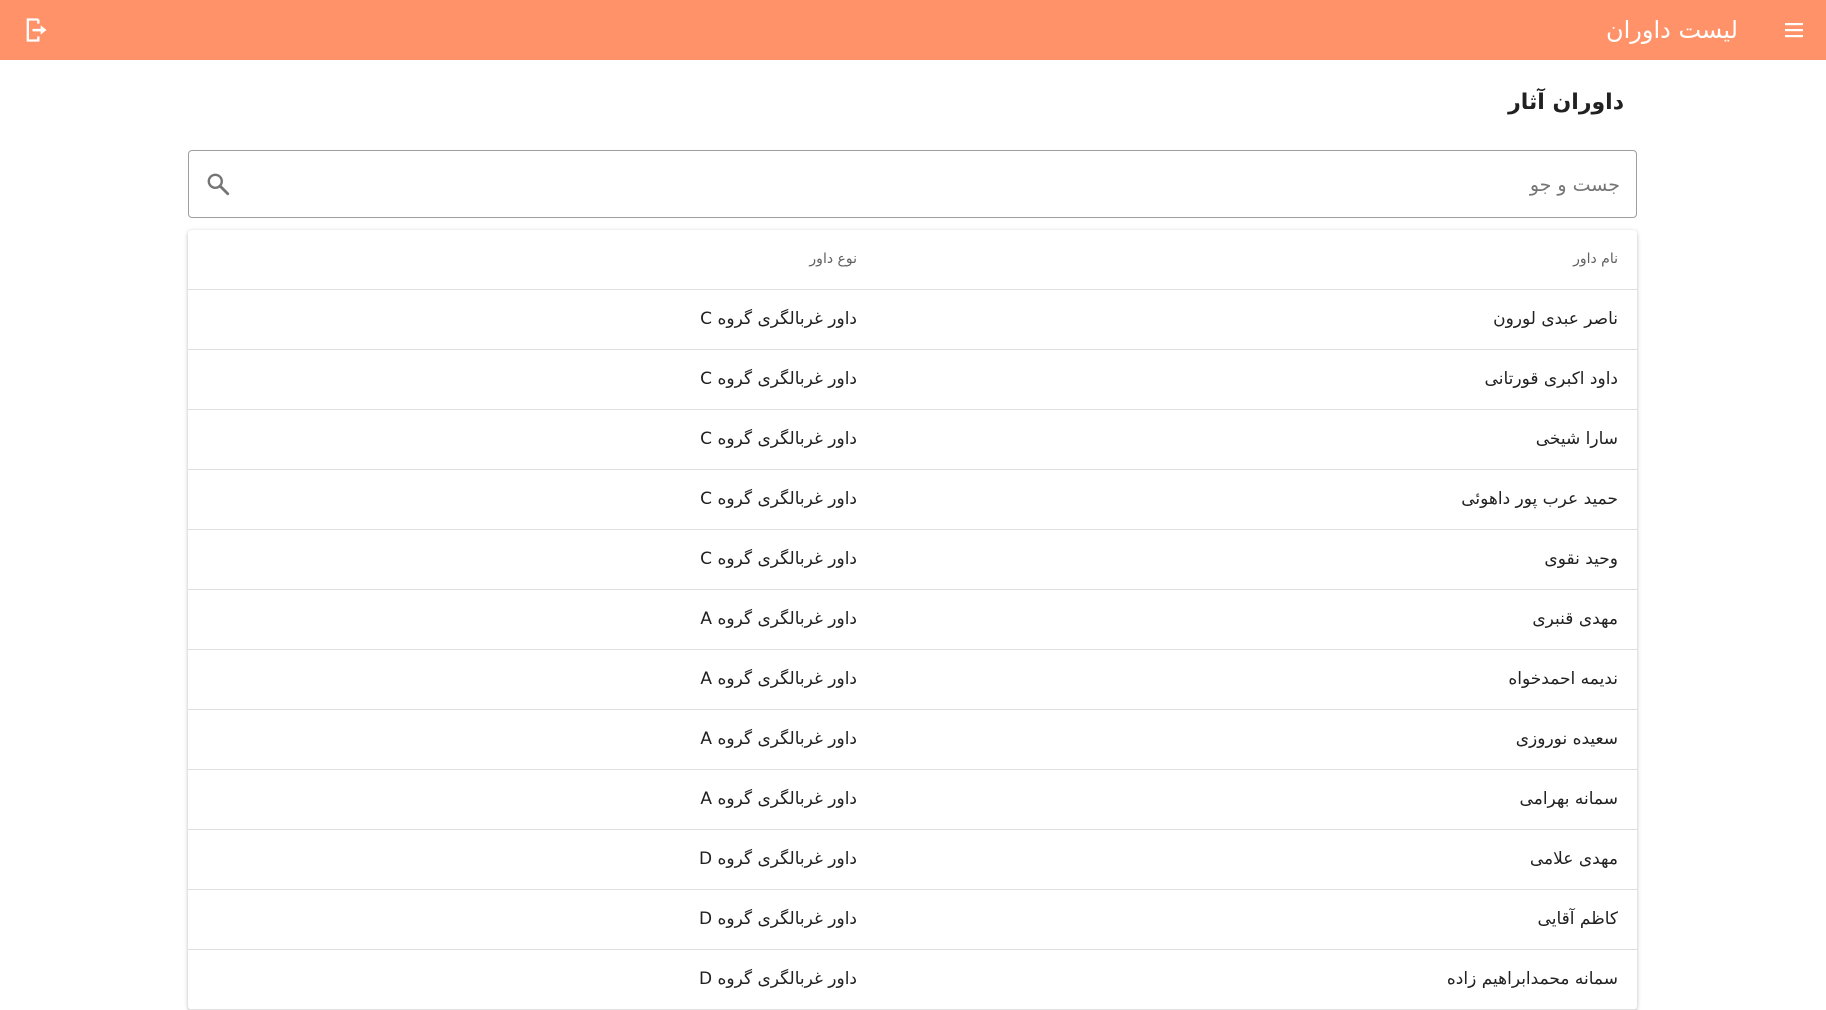  What do you see at coordinates (912, 320) in the screenshot?
I see `table-row: ناصر عبدی لورون داور غربالگری گروه C` at bounding box center [912, 320].